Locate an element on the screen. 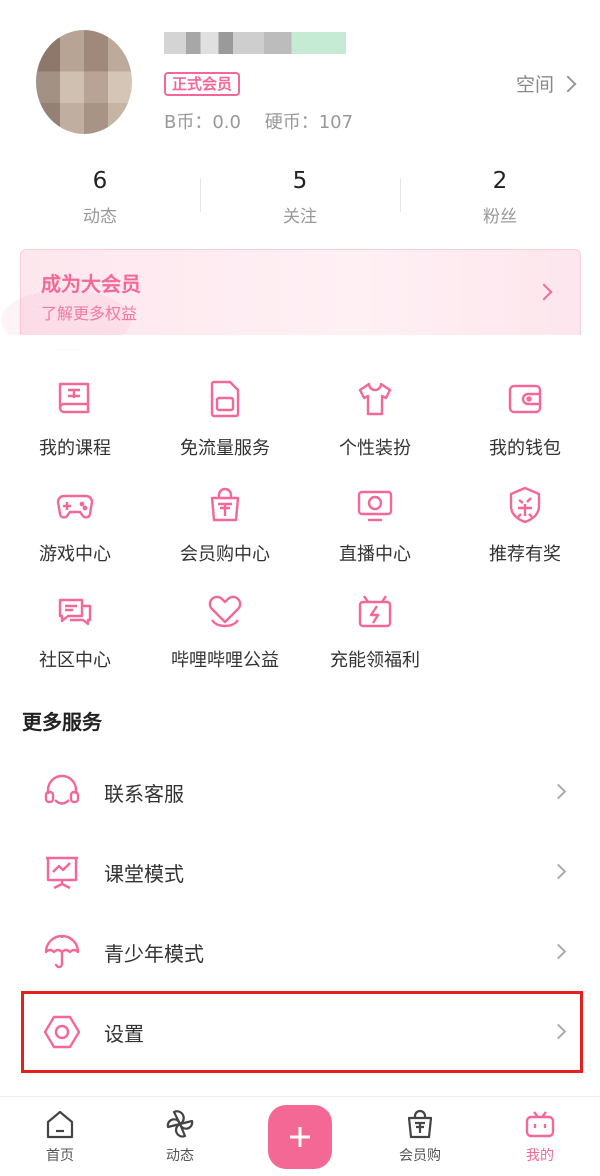 Image resolution: width=600 pixels, height=1176 pixels. tv-icon is located at coordinates (375, 506).